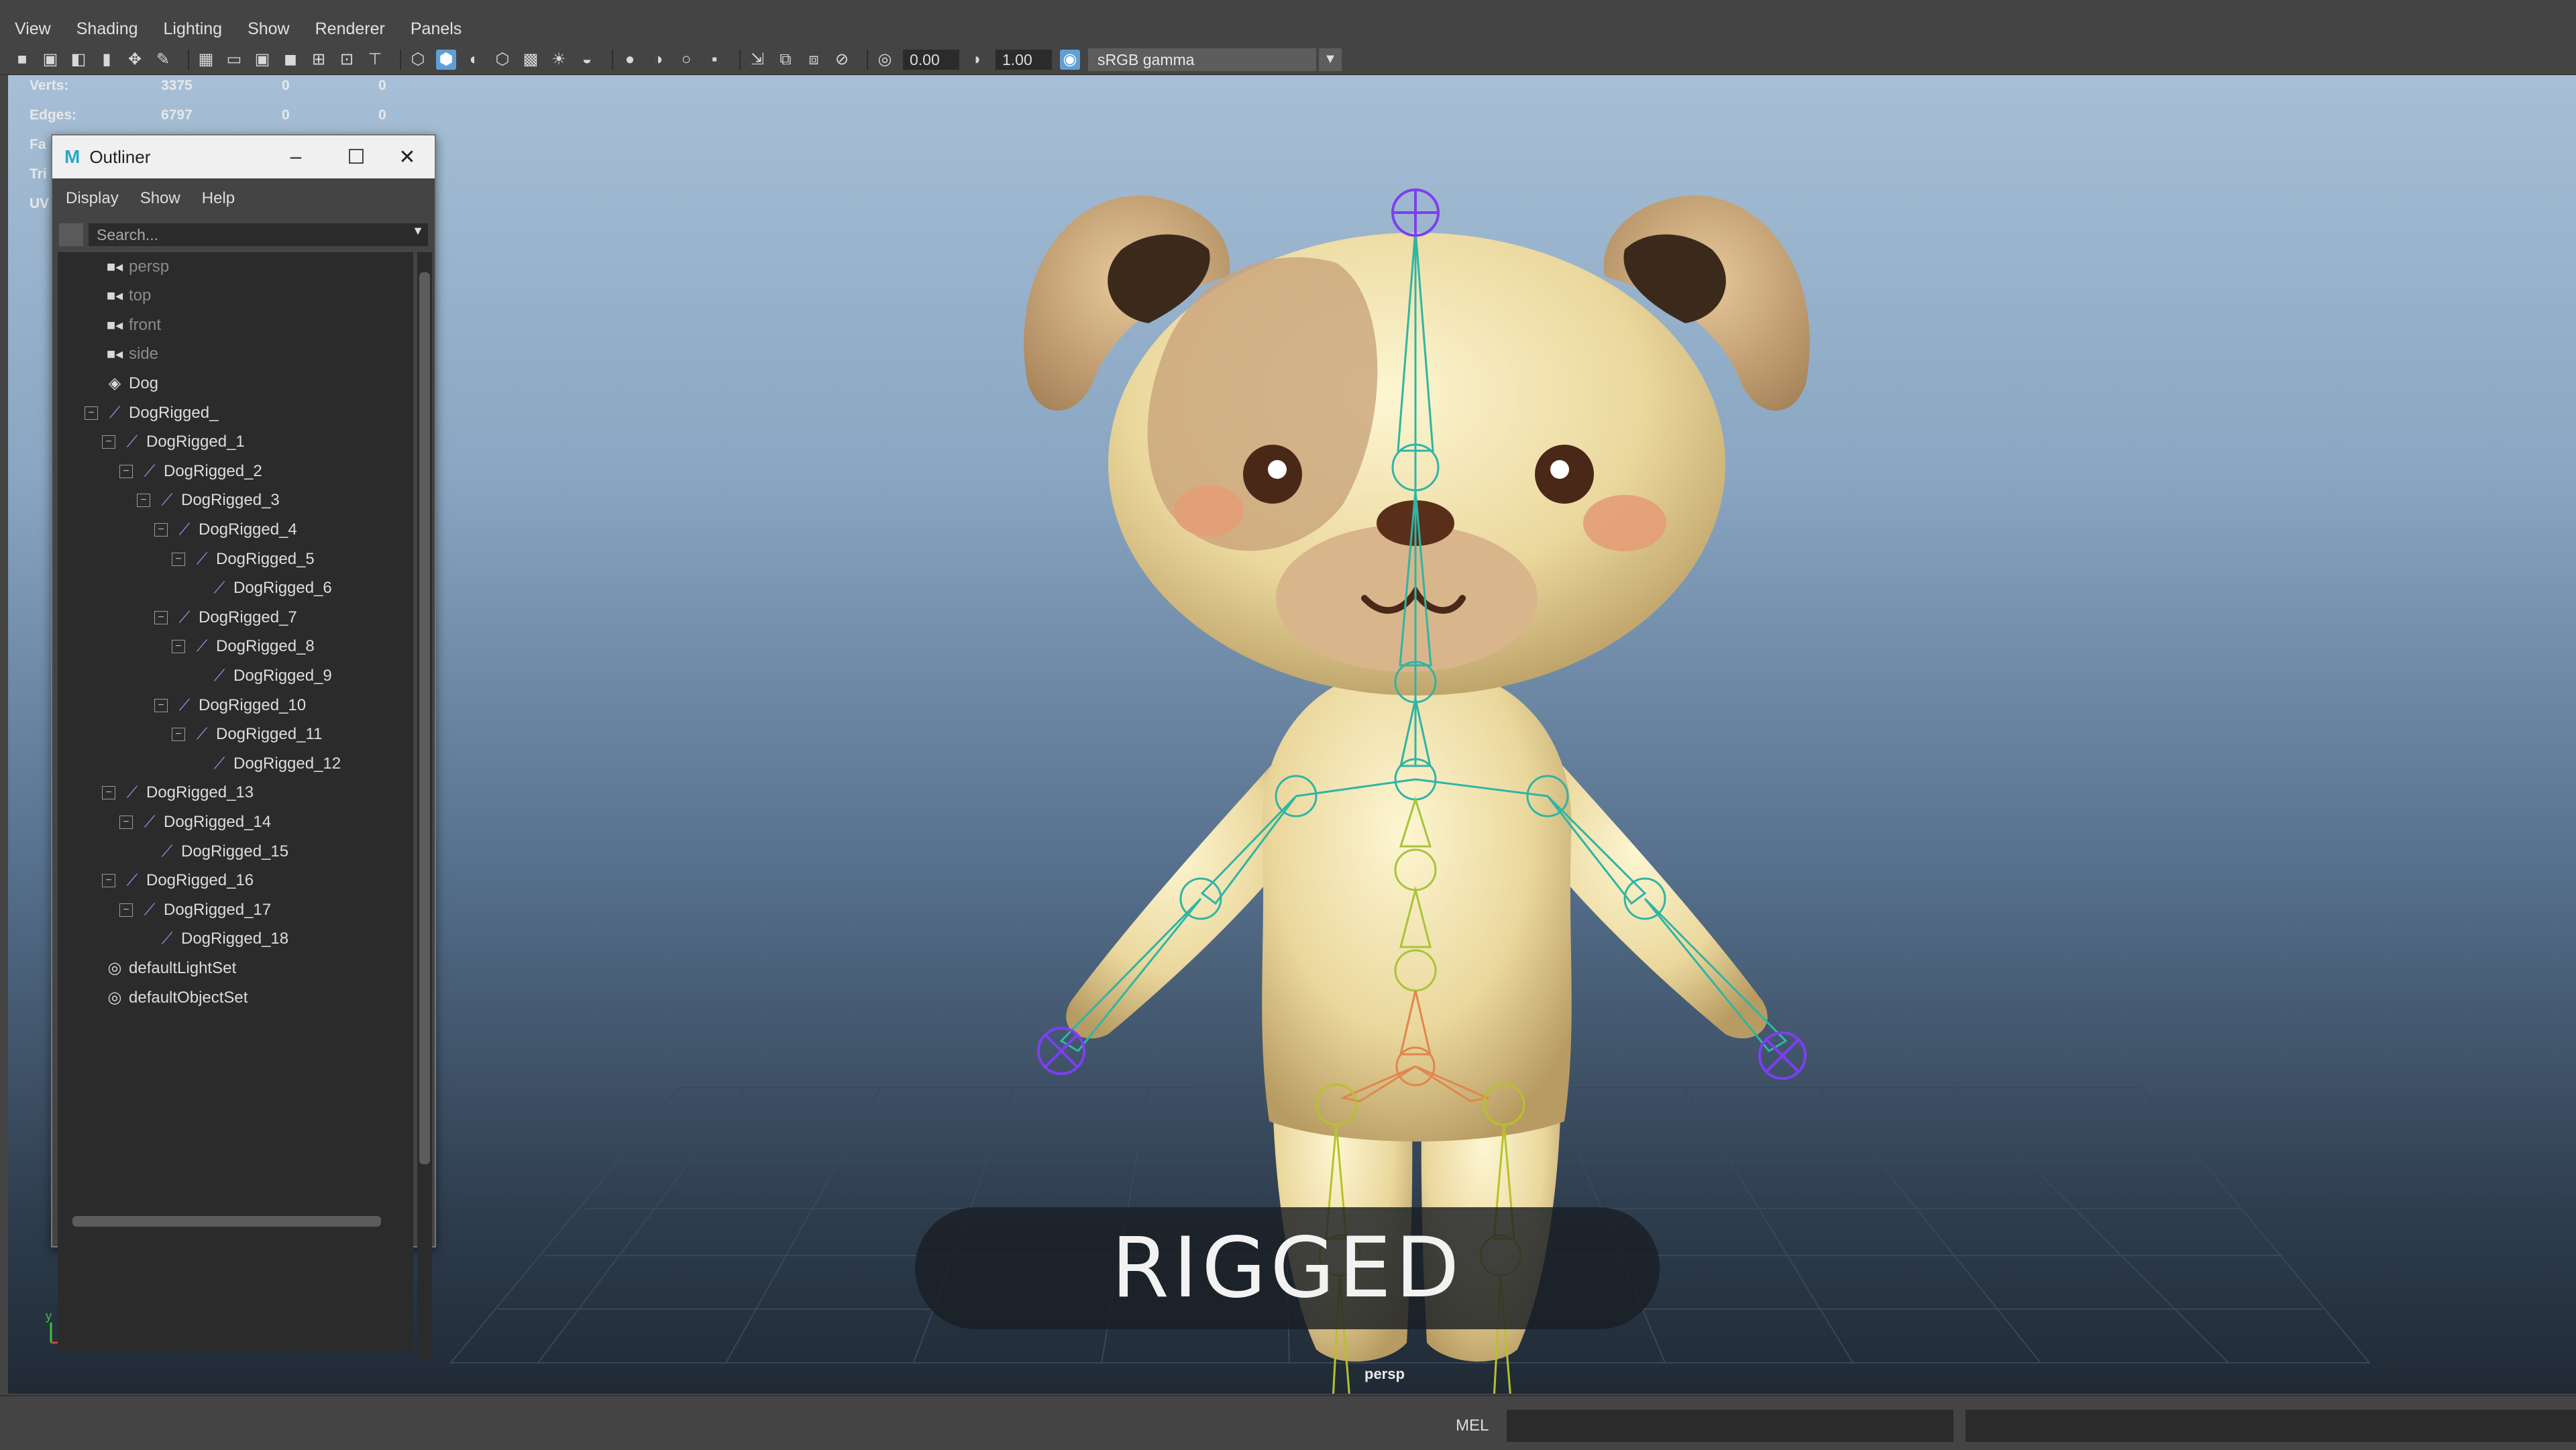 The width and height of the screenshot is (2576, 1450). What do you see at coordinates (130, 383) in the screenshot?
I see `outliner-item: ◈ Dog` at bounding box center [130, 383].